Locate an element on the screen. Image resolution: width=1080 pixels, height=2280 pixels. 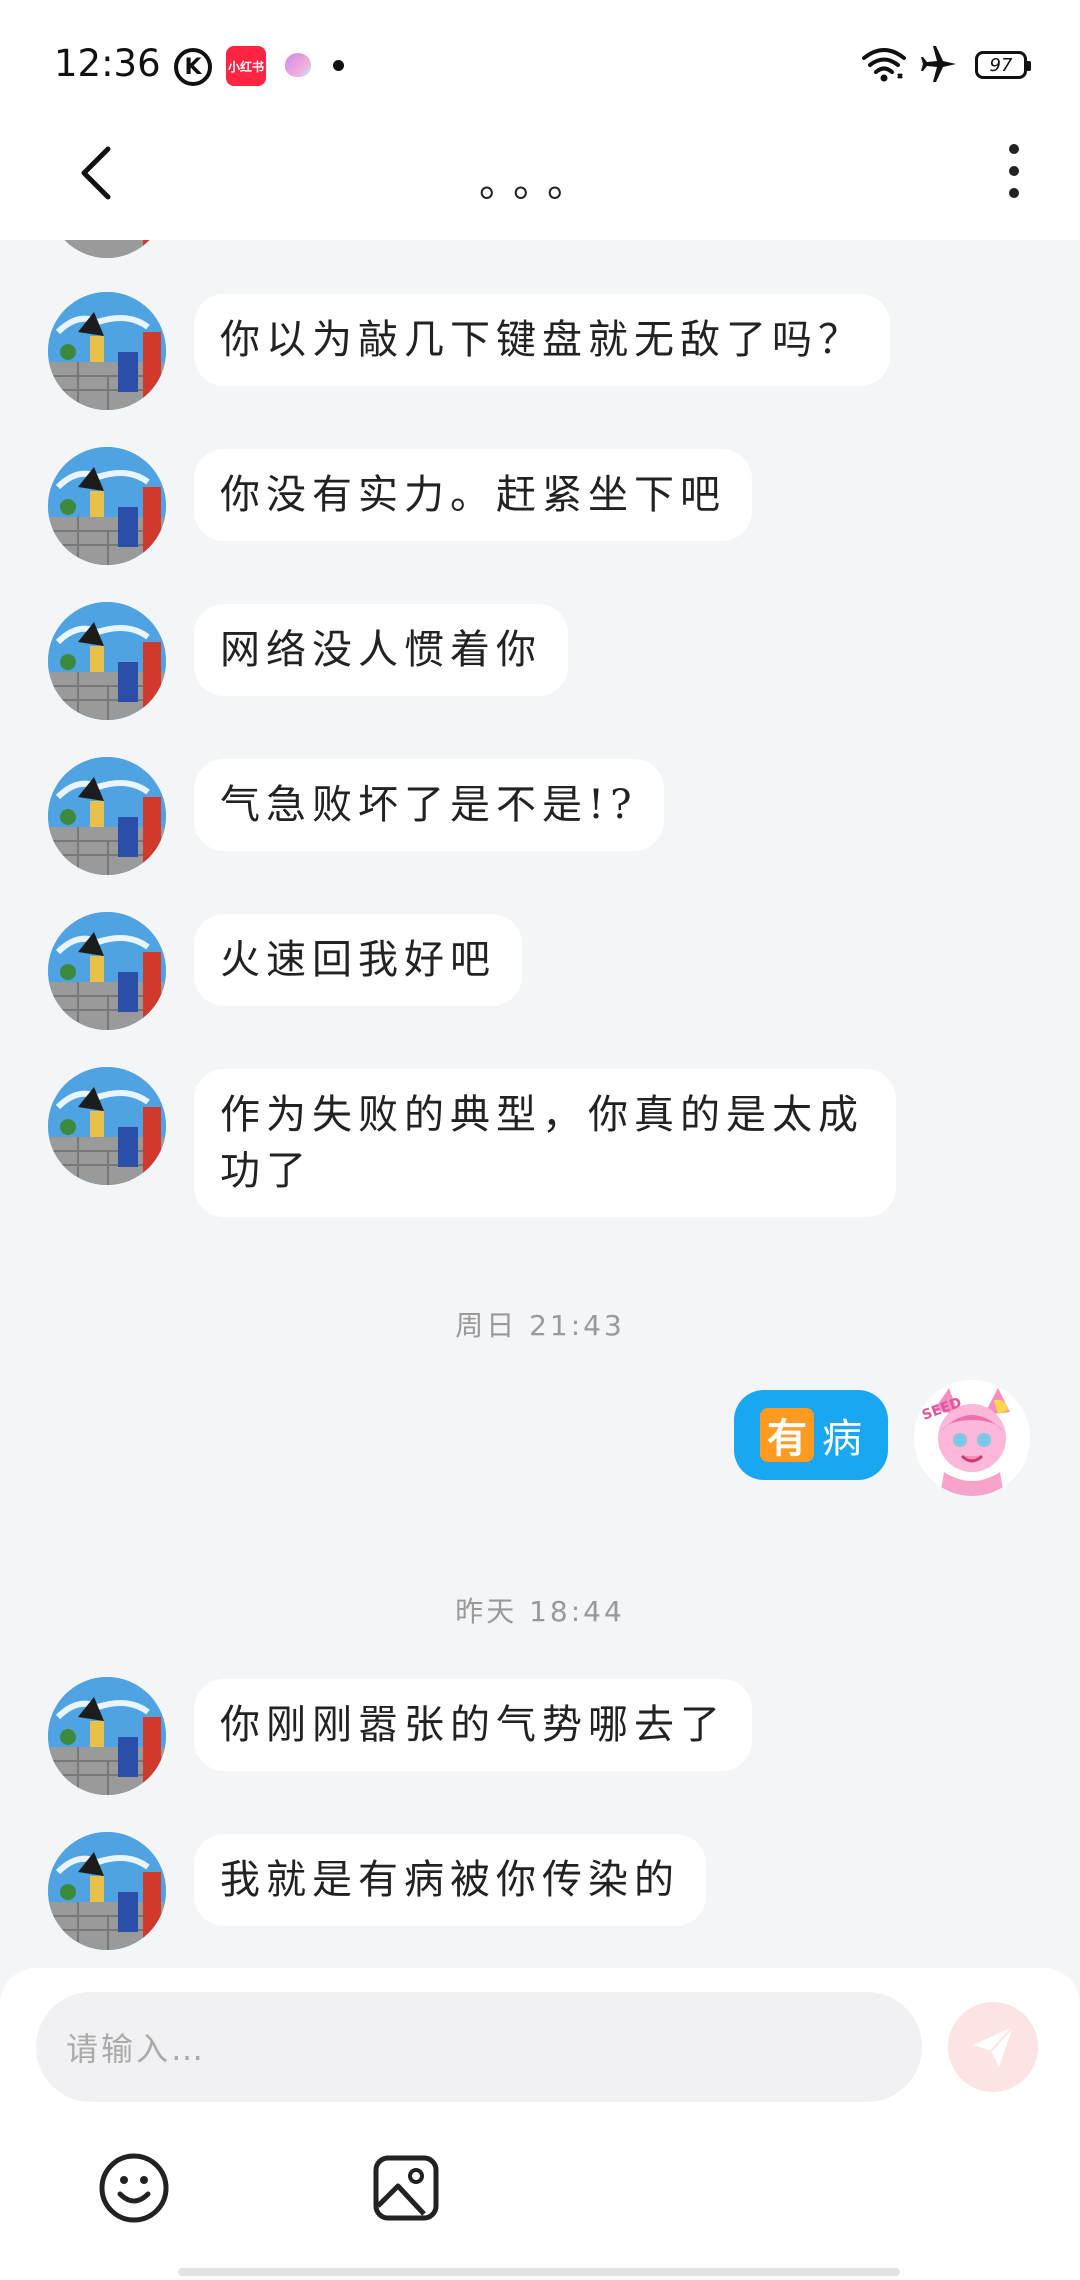
emoji-button is located at coordinates (134, 2188).